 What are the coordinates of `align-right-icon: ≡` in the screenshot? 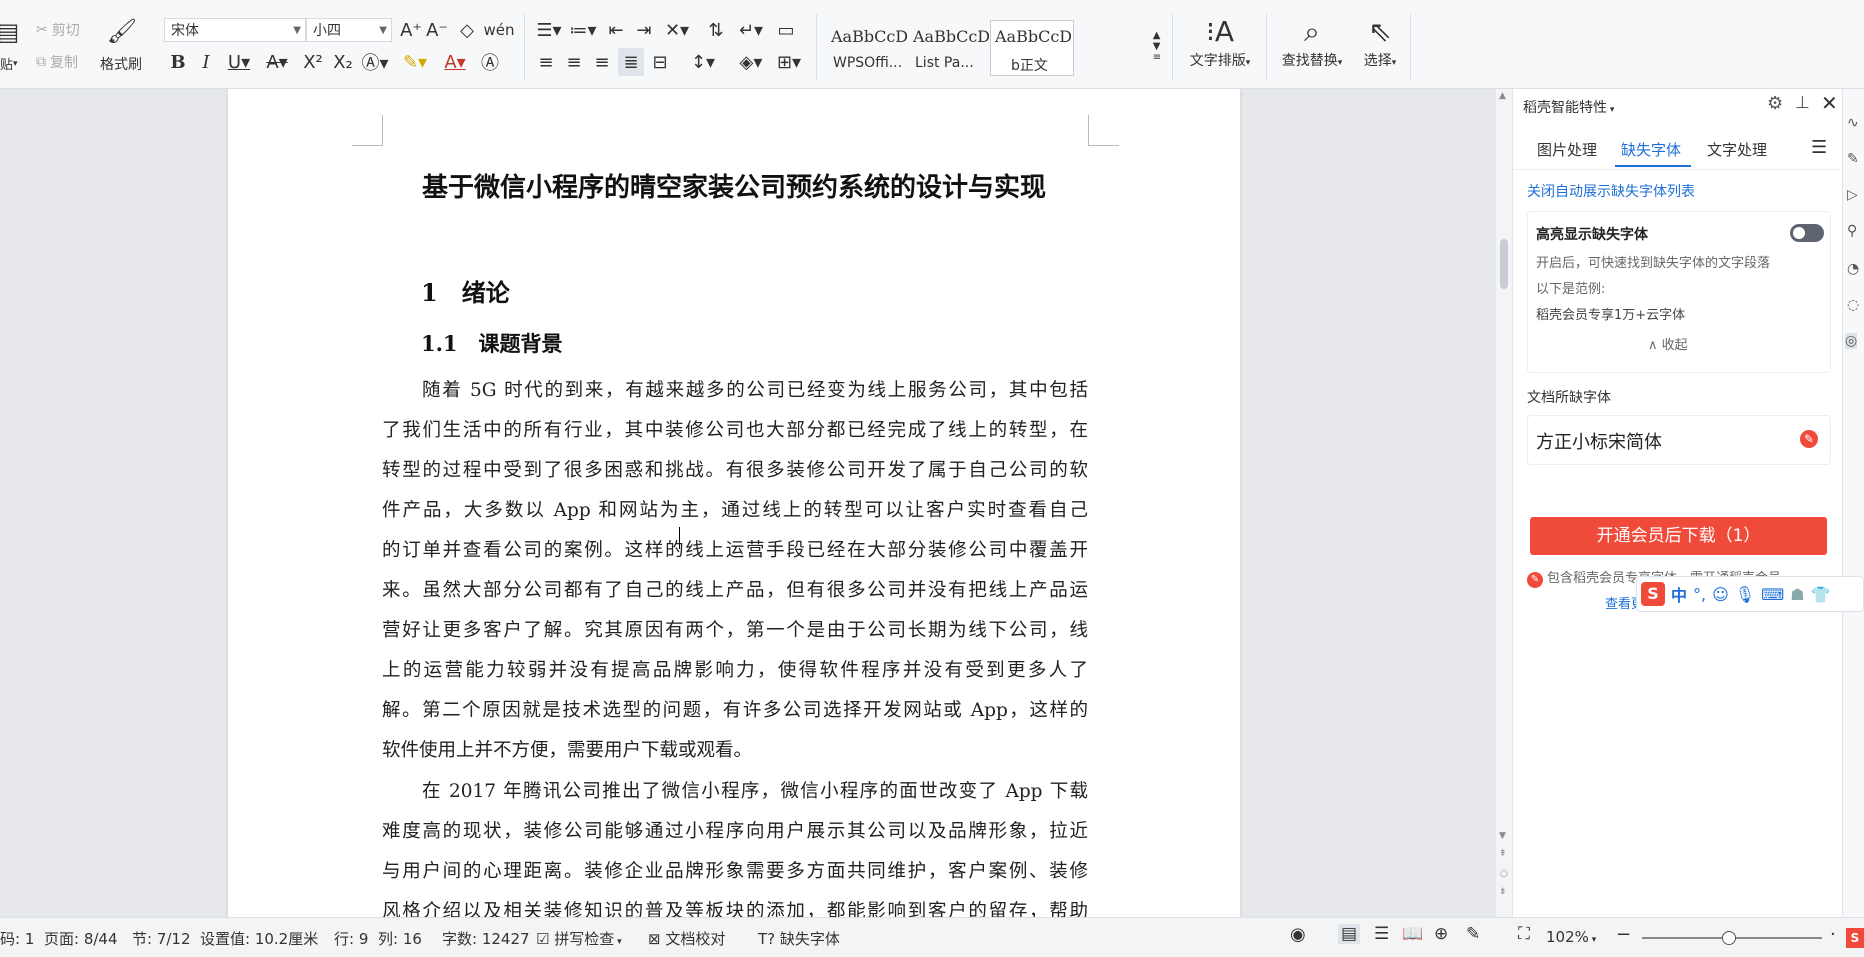 It's located at (602, 62).